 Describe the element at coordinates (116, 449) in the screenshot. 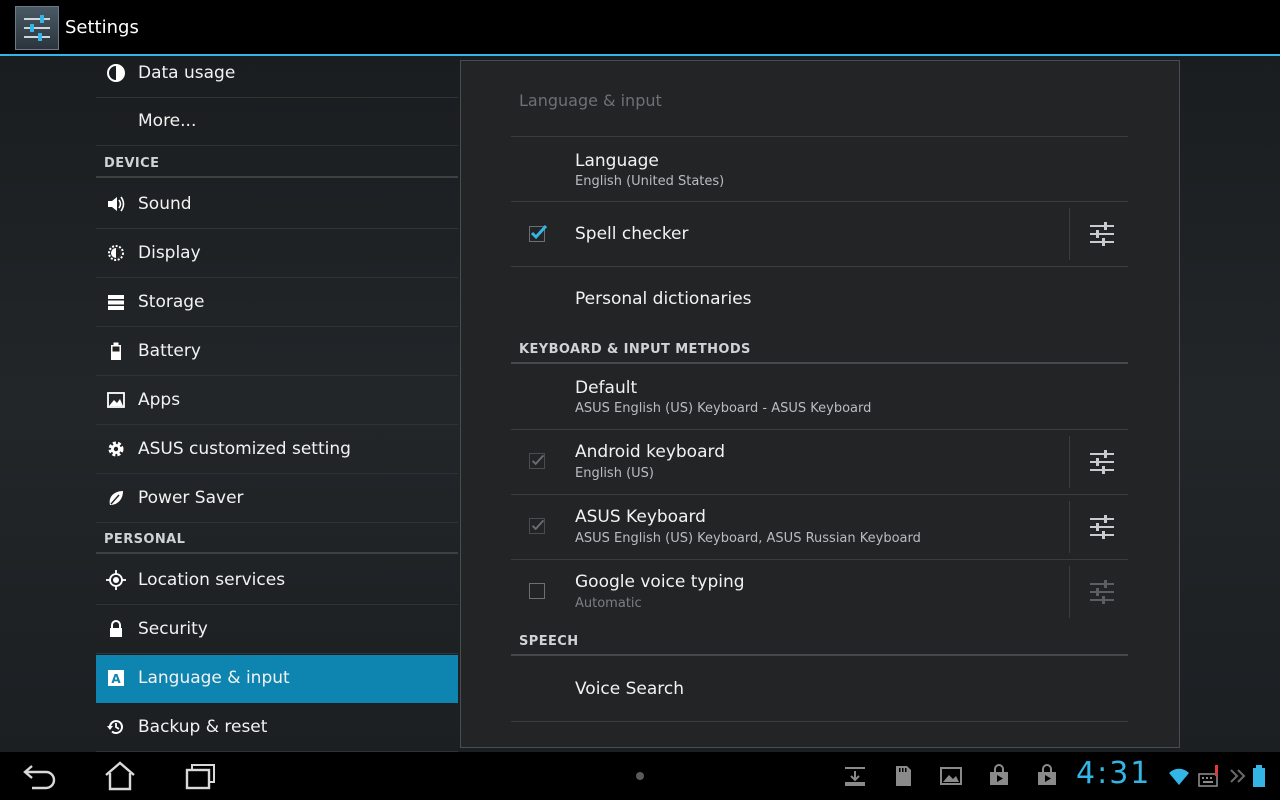

I see `gear-icon` at that location.